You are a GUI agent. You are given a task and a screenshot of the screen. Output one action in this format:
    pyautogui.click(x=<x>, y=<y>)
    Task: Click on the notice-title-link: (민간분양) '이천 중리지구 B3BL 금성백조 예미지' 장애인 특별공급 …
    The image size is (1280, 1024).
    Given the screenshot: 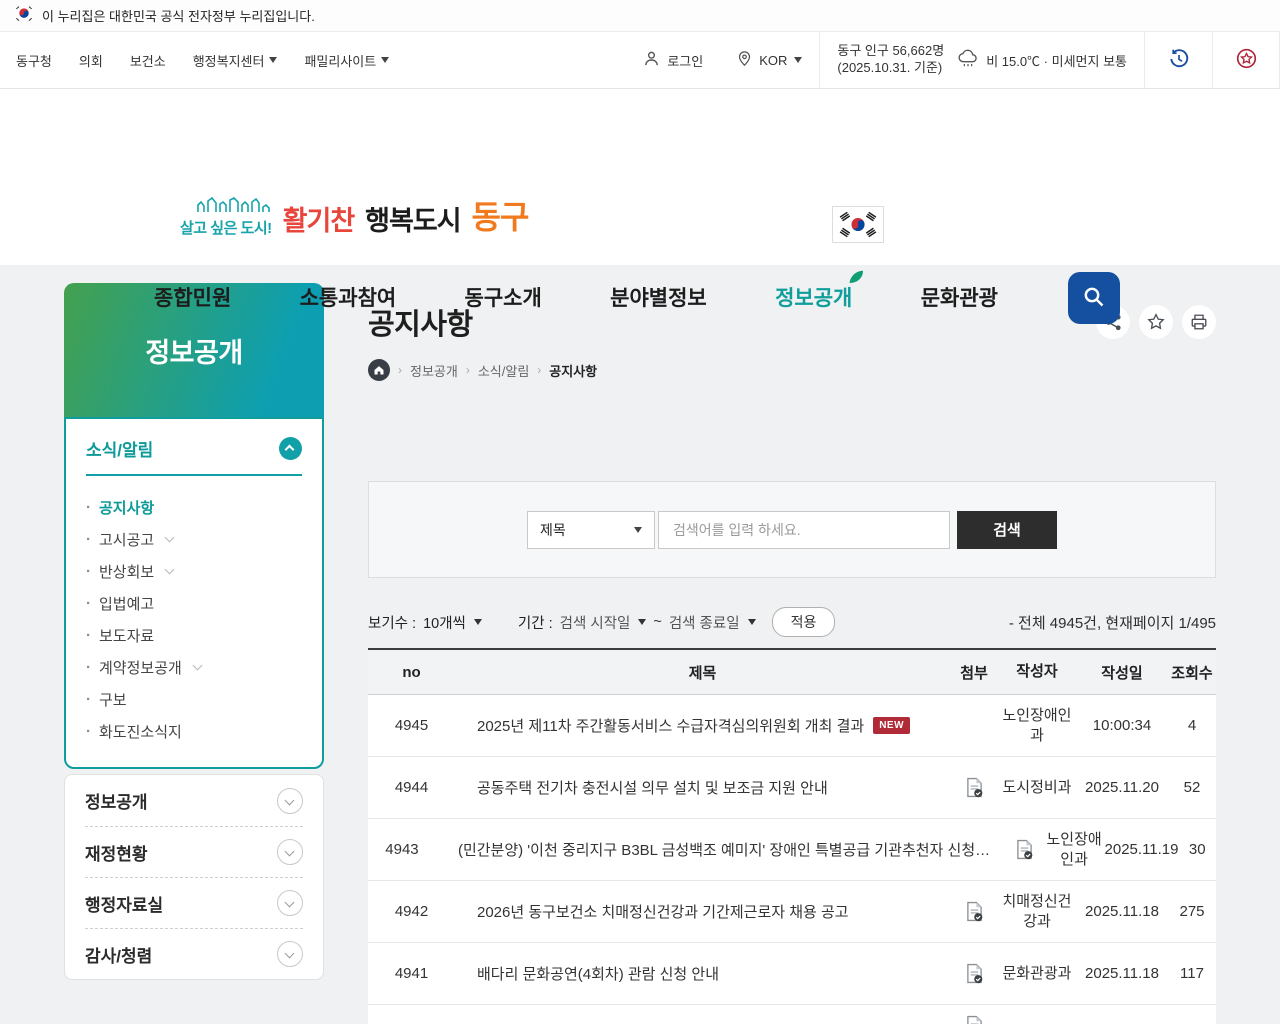 What is the action you would take?
    pyautogui.click(x=721, y=849)
    